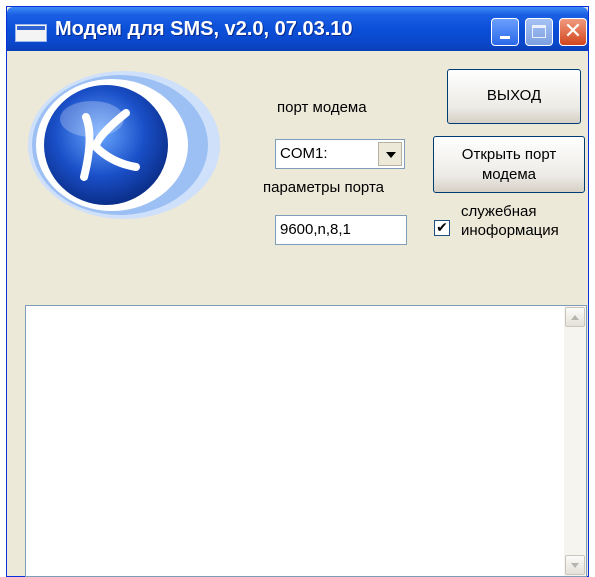  Describe the element at coordinates (514, 96) in the screenshot. I see `exit-button: ВЫХОД` at that location.